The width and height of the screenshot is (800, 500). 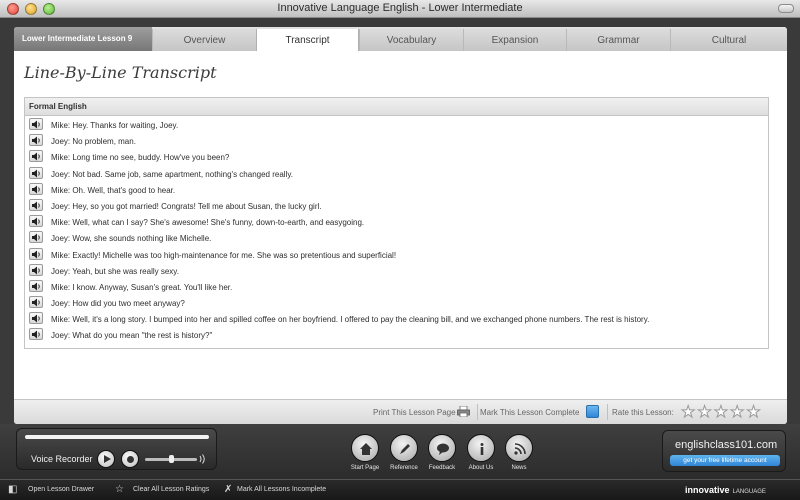 What do you see at coordinates (529, 412) in the screenshot?
I see `mark-complete-link: Mark This Lesson Complete` at bounding box center [529, 412].